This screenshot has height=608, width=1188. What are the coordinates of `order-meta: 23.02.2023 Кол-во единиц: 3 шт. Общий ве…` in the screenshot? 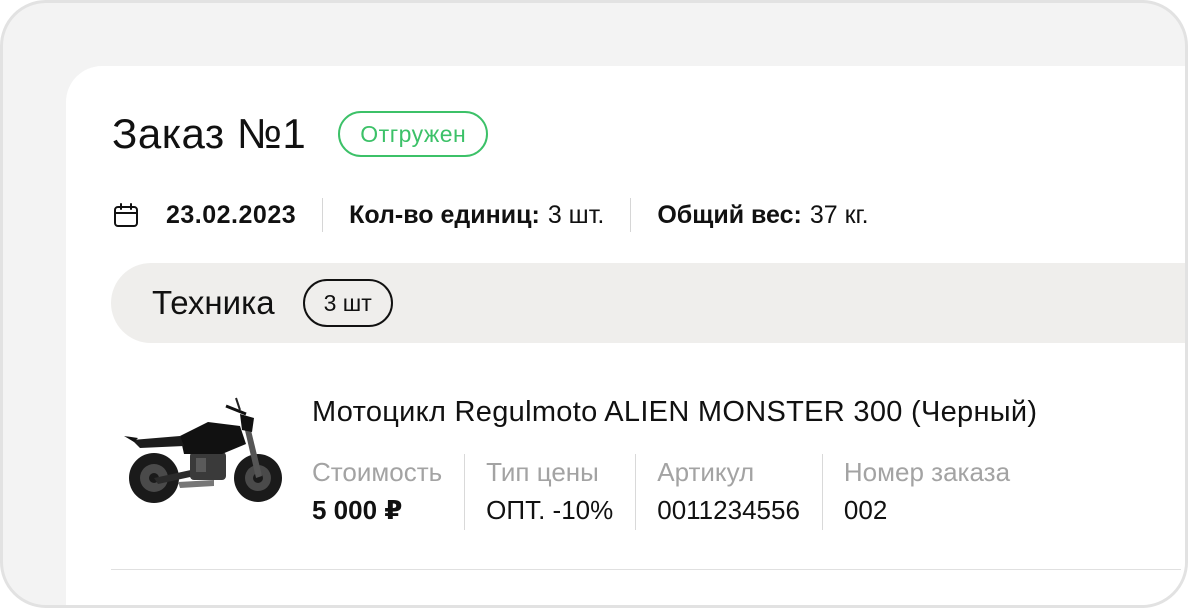 It's located at (490, 215).